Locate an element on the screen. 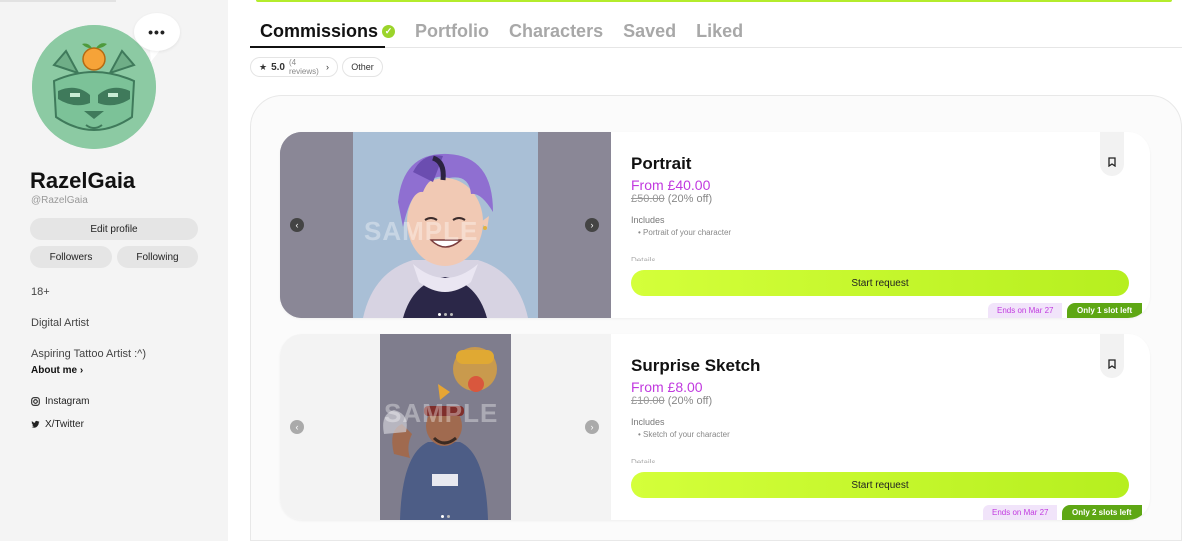 Image resolution: width=1200 pixels, height=541 pixels. listing-old-price: £10.00 (20% off) is located at coordinates (671, 401).